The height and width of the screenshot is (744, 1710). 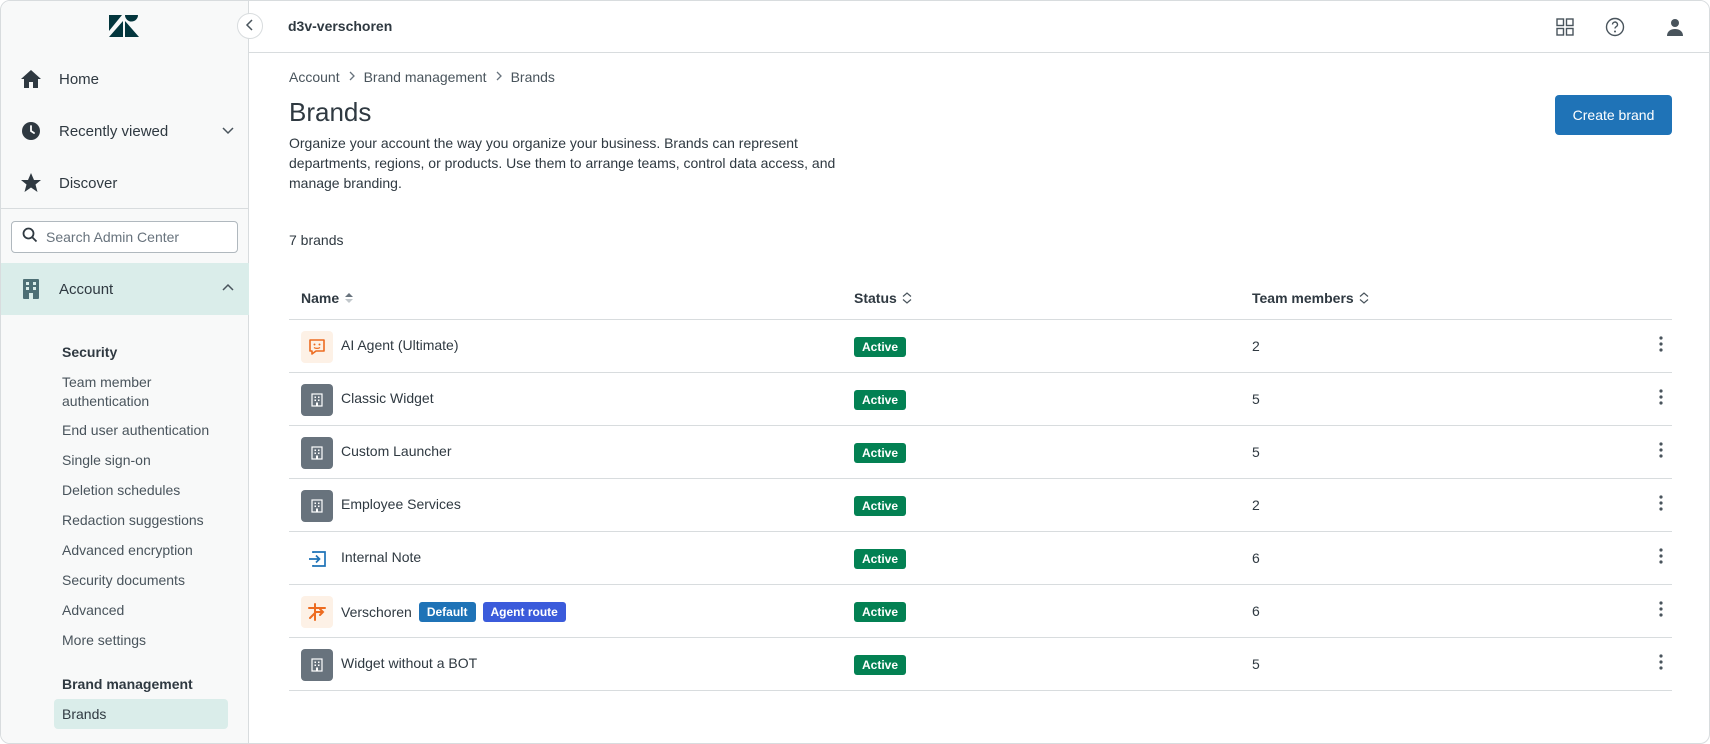 What do you see at coordinates (125, 79) in the screenshot?
I see `nav-home: Home` at bounding box center [125, 79].